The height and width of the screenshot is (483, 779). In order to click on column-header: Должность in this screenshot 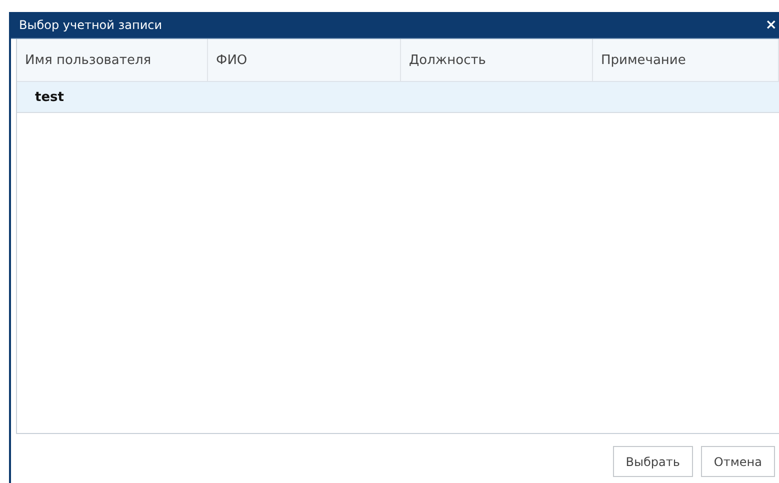, I will do `click(497, 60)`.